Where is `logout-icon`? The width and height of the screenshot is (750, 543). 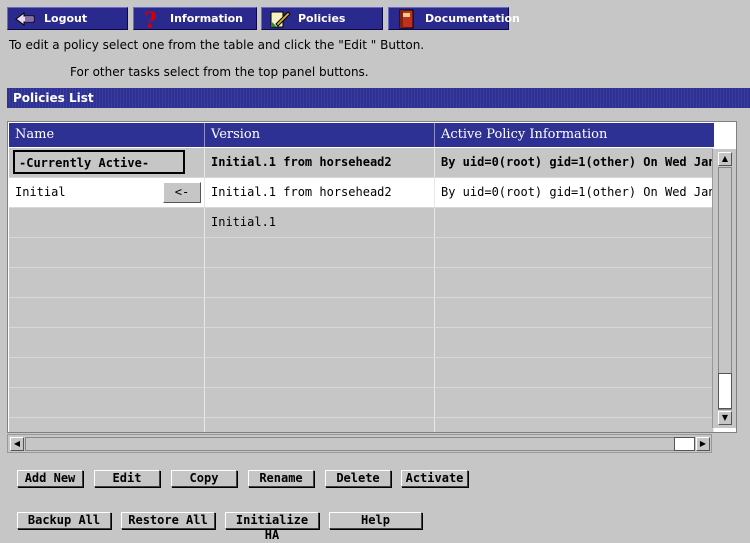
logout-icon is located at coordinates (26, 19).